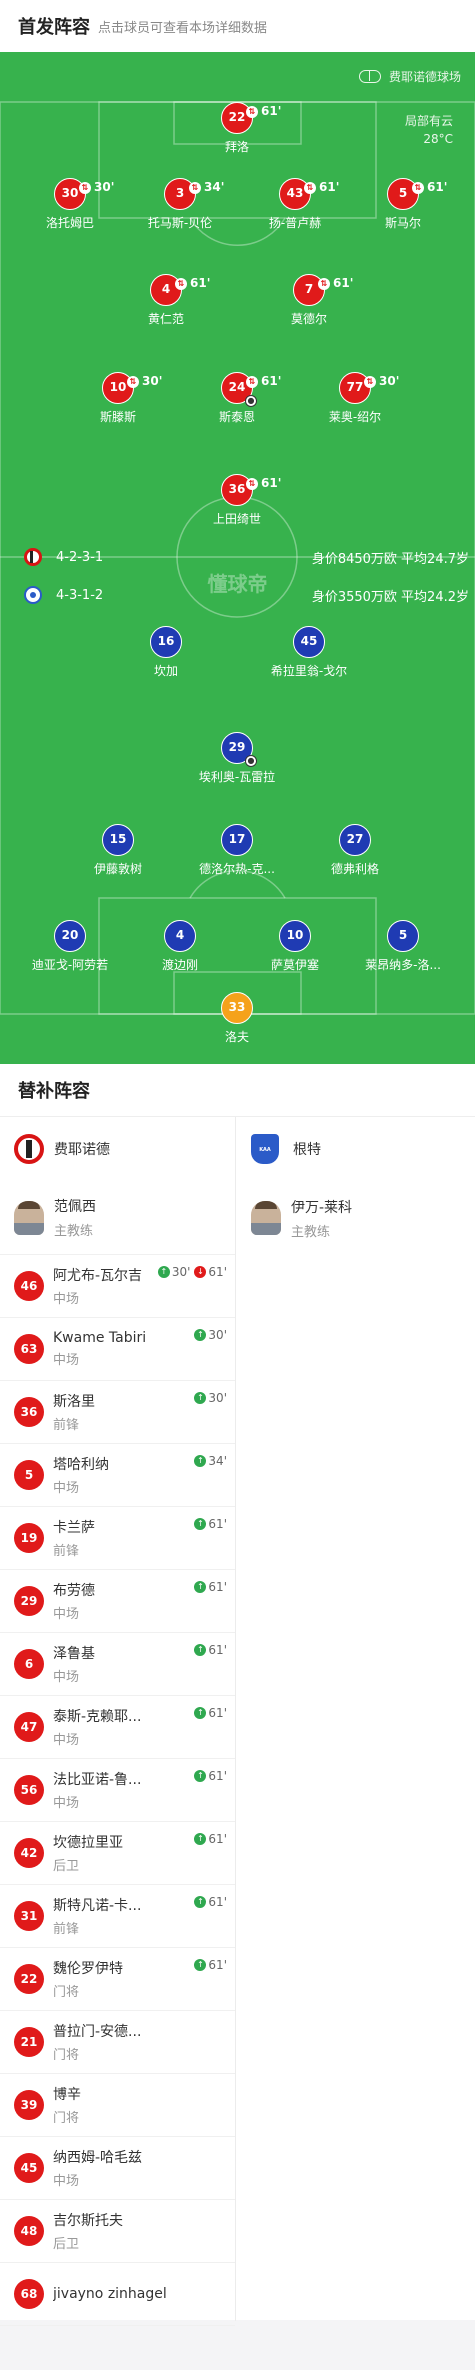 This screenshot has width=475, height=2370. I want to click on venue-name: 费耶诺德球场, so click(424, 77).